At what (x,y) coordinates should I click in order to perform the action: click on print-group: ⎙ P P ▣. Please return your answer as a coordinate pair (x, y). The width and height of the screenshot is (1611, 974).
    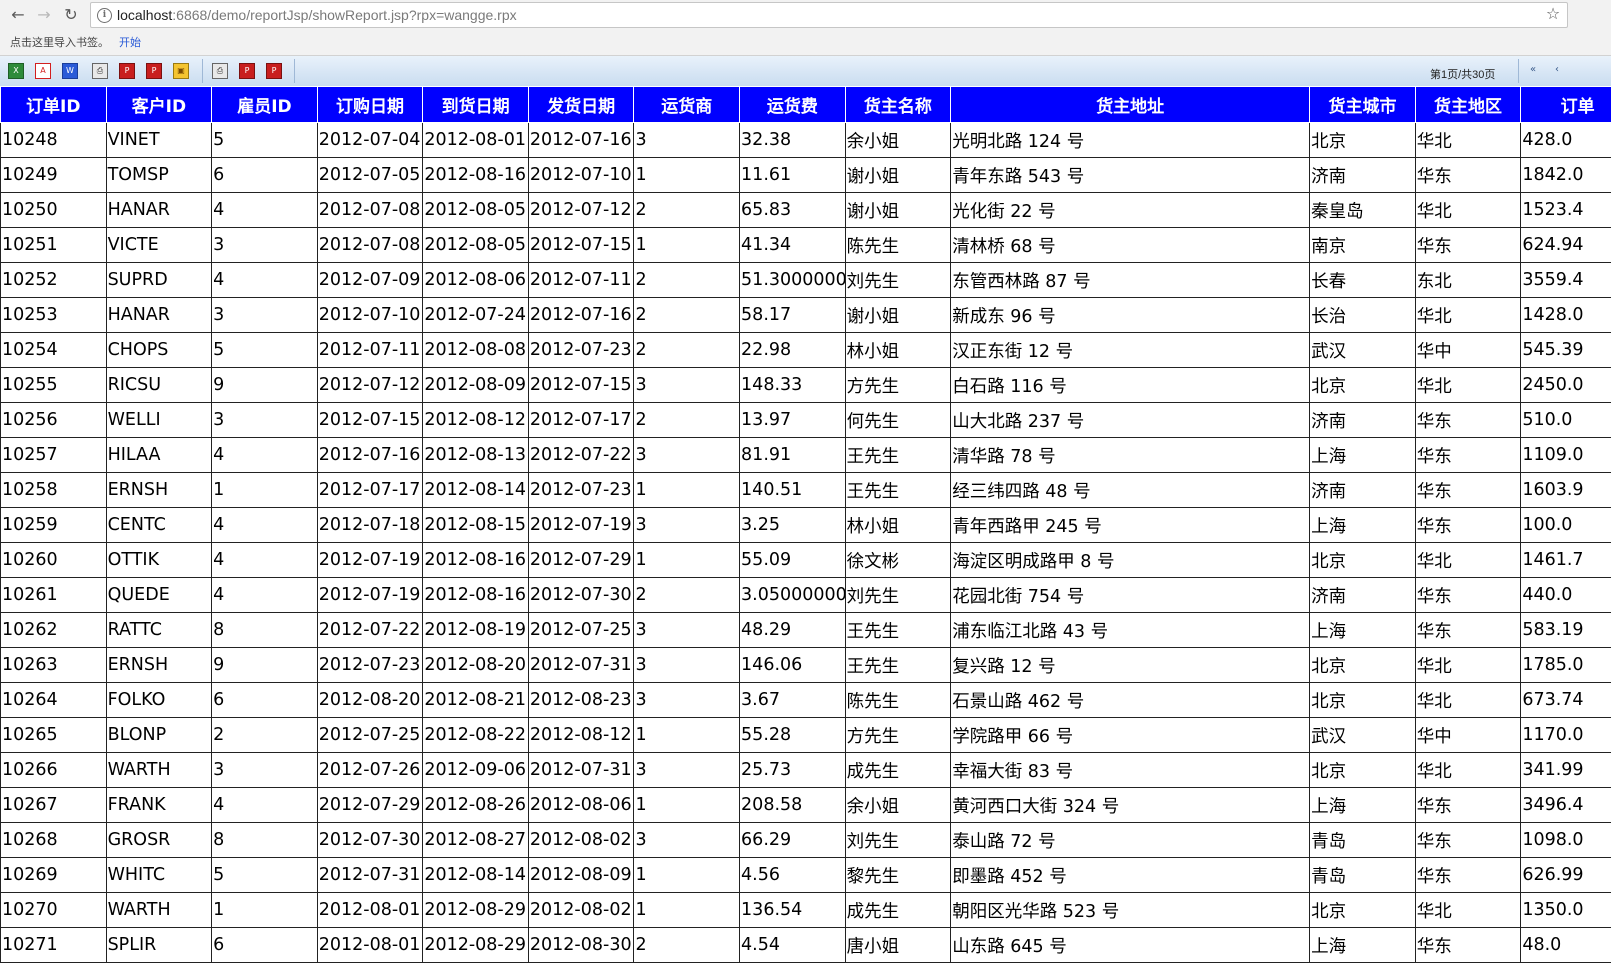
    Looking at the image, I should click on (146, 71).